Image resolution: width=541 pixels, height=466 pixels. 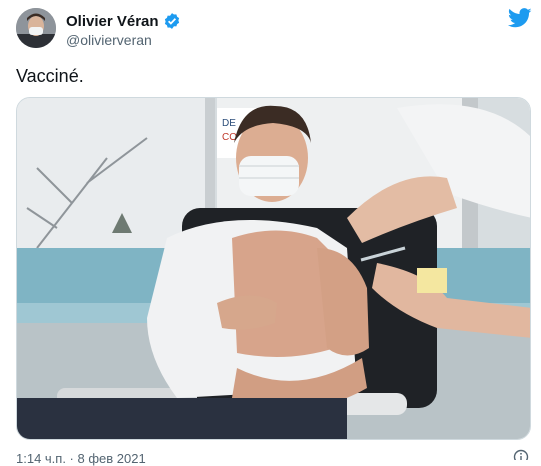 What do you see at coordinates (109, 40) in the screenshot?
I see `author-handle: @olivierveran` at bounding box center [109, 40].